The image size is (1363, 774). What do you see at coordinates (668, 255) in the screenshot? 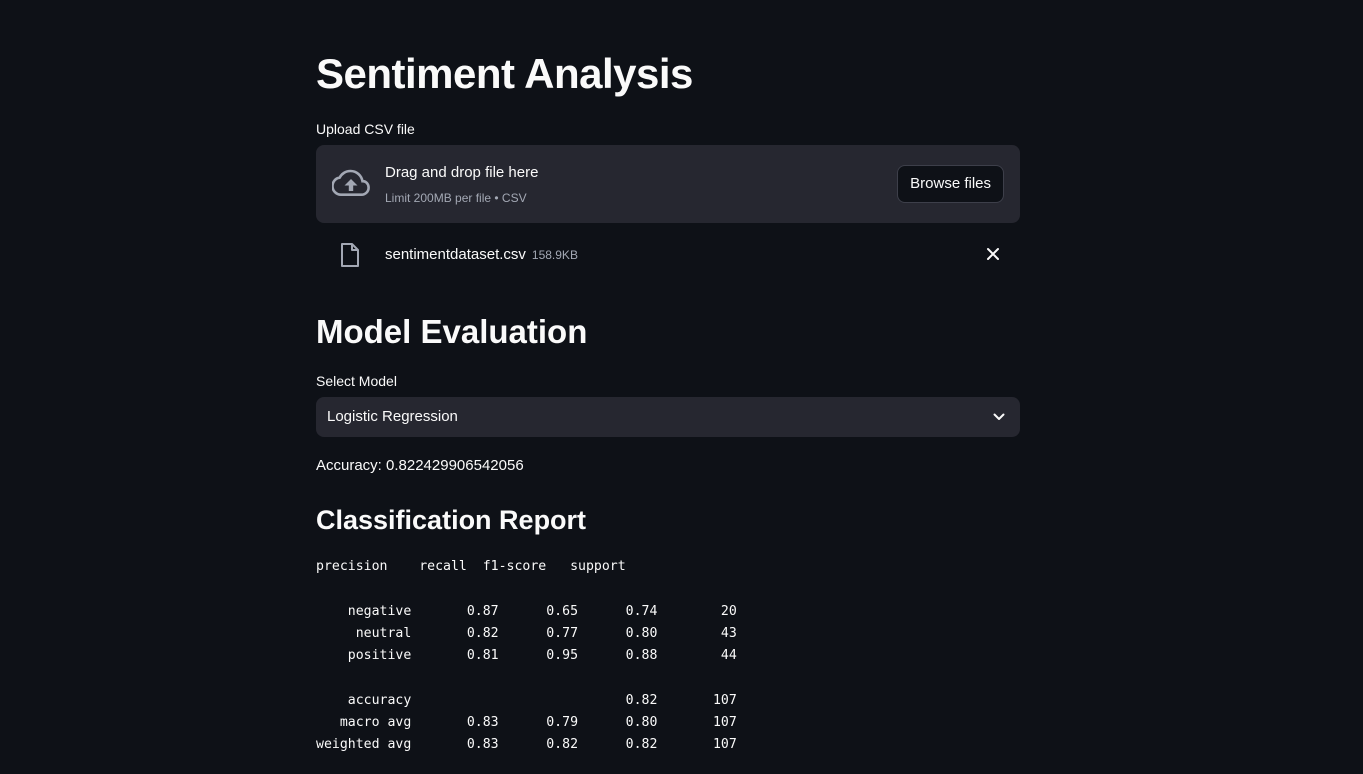
I see `uploaded-file-row: sentimentdataset.csv 158.9KB` at bounding box center [668, 255].